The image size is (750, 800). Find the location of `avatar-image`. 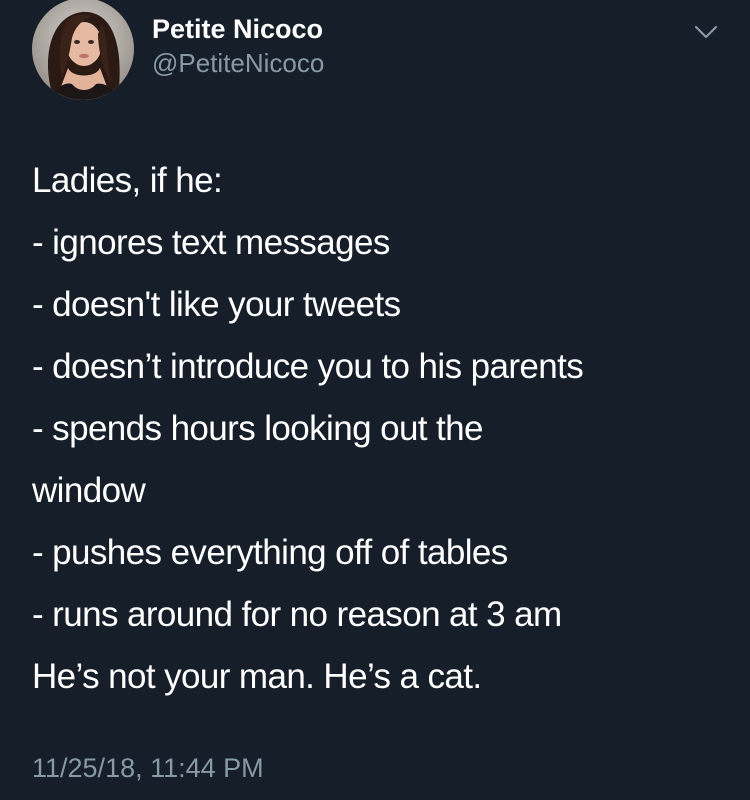

avatar-image is located at coordinates (83, 50).